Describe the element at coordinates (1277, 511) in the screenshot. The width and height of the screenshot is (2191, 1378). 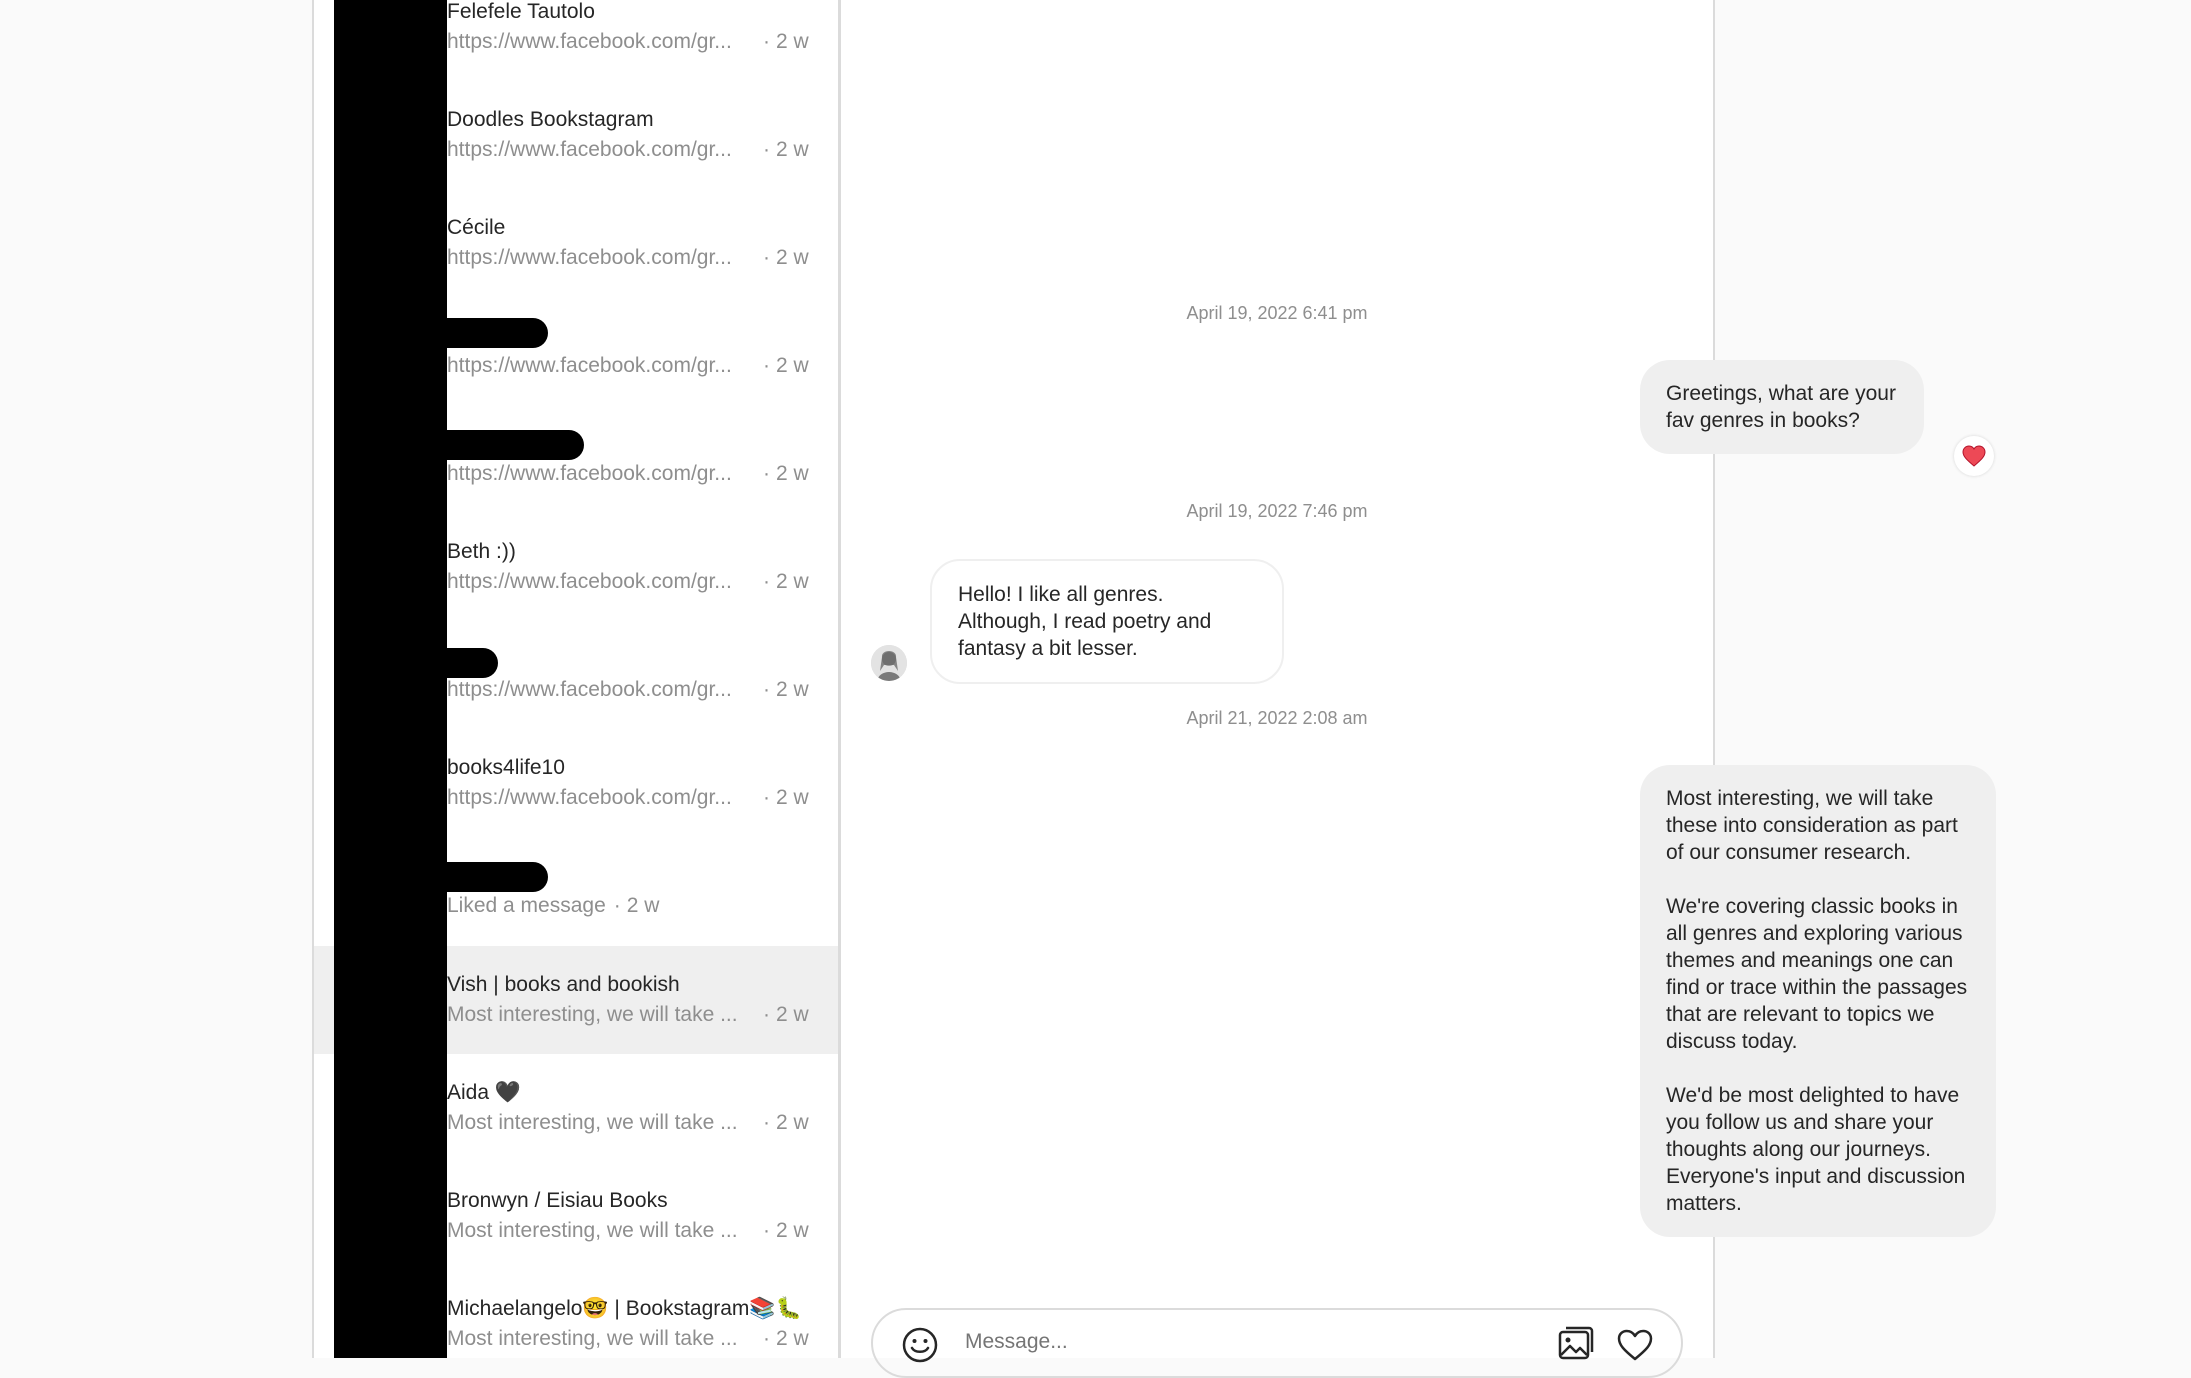
I see `message-timestamp: April 19, 2022 7:46 pm` at that location.